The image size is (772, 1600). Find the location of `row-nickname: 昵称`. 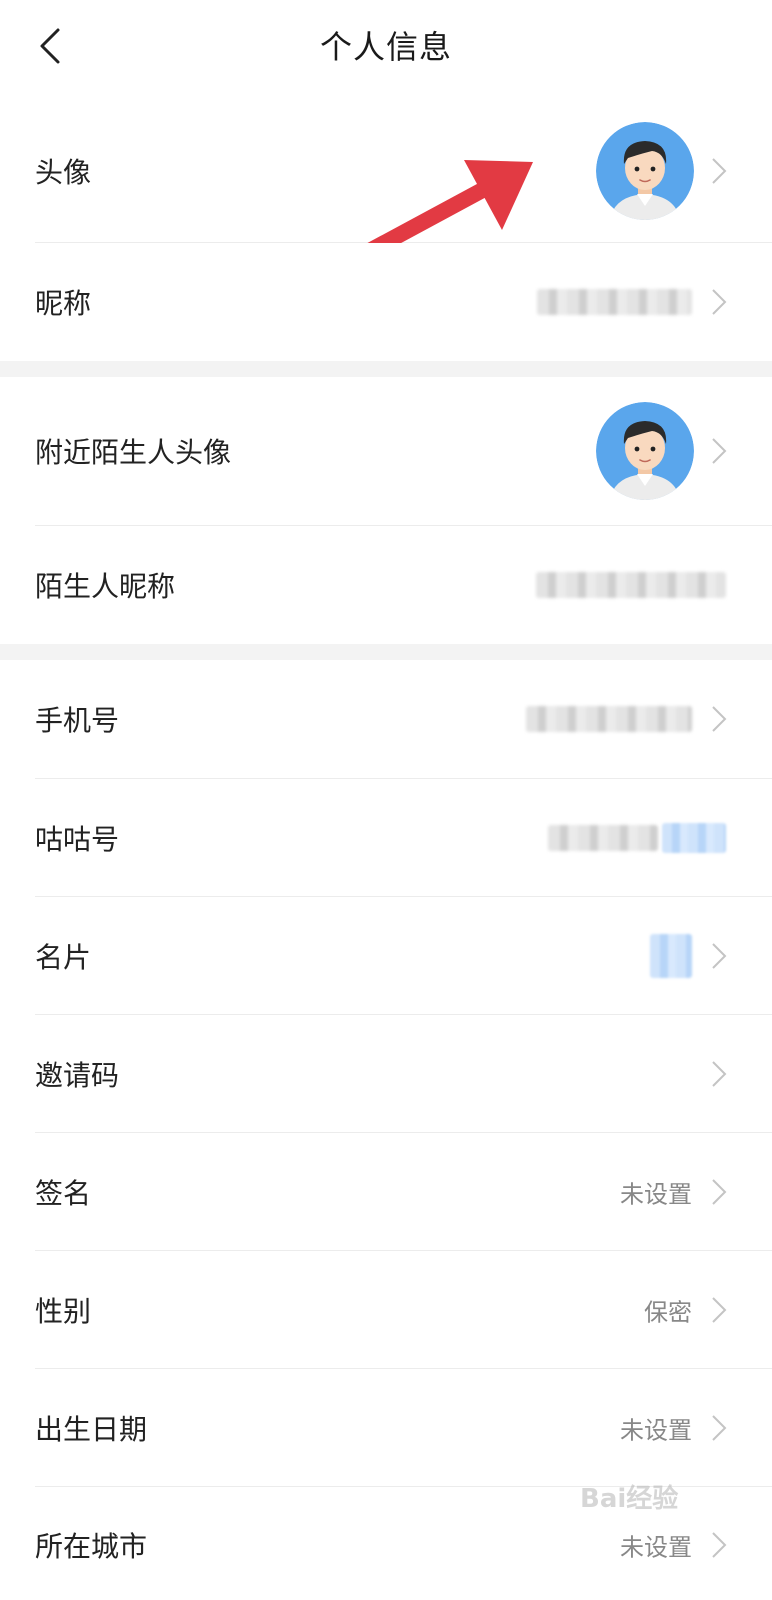

row-nickname: 昵称 is located at coordinates (386, 302).